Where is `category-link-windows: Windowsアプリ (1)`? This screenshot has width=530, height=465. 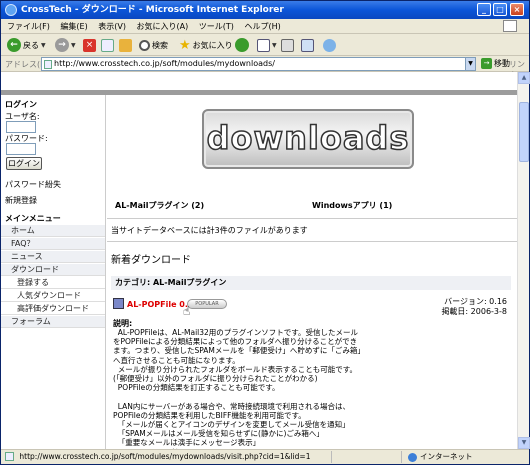
category-link-windows: Windowsアプリ (1) is located at coordinates (352, 205).